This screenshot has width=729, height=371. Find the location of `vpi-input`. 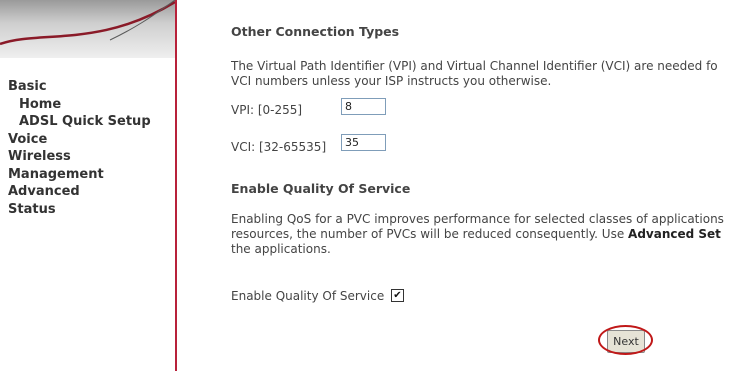

vpi-input is located at coordinates (363, 106).